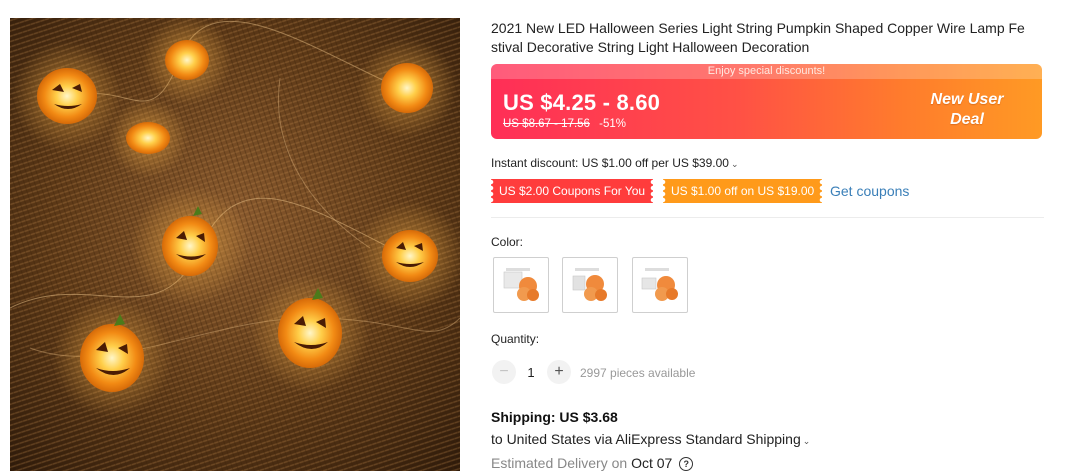  Describe the element at coordinates (766, 71) in the screenshot. I see `special-discount-text: Enjoy special discounts!` at that location.